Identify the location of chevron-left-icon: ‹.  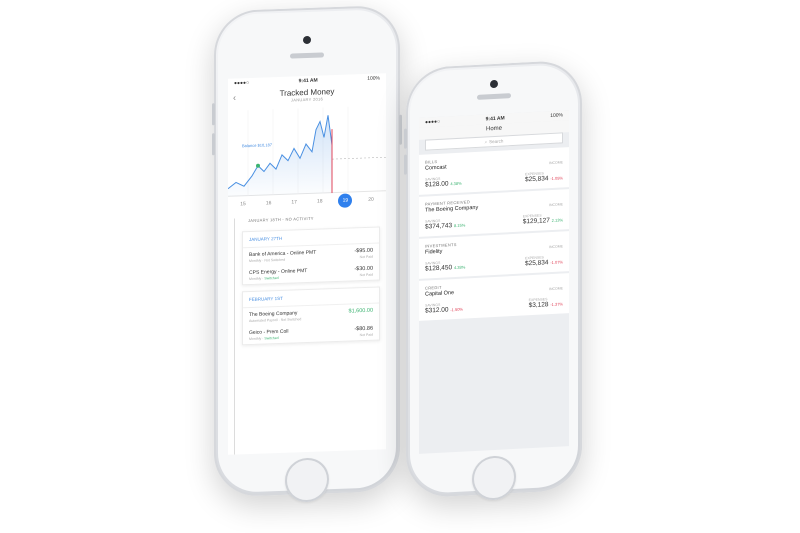
(234, 97).